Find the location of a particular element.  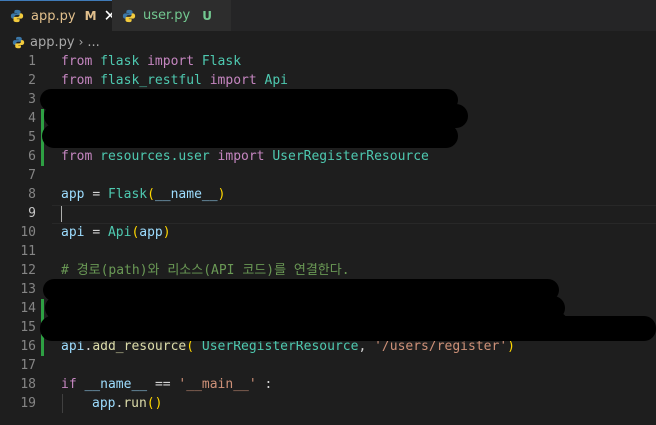

line-number: 10 is located at coordinates (28, 232).